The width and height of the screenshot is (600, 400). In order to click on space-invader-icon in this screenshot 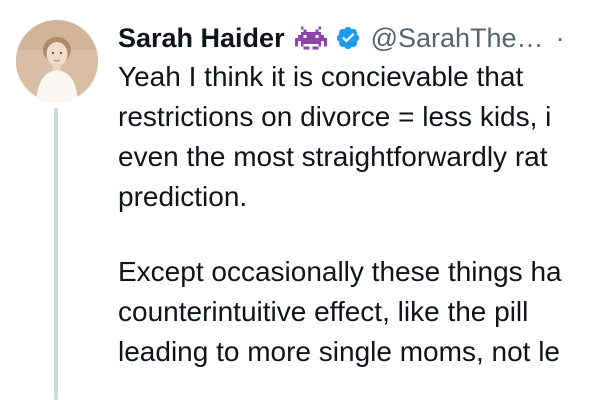, I will do `click(310, 38)`.